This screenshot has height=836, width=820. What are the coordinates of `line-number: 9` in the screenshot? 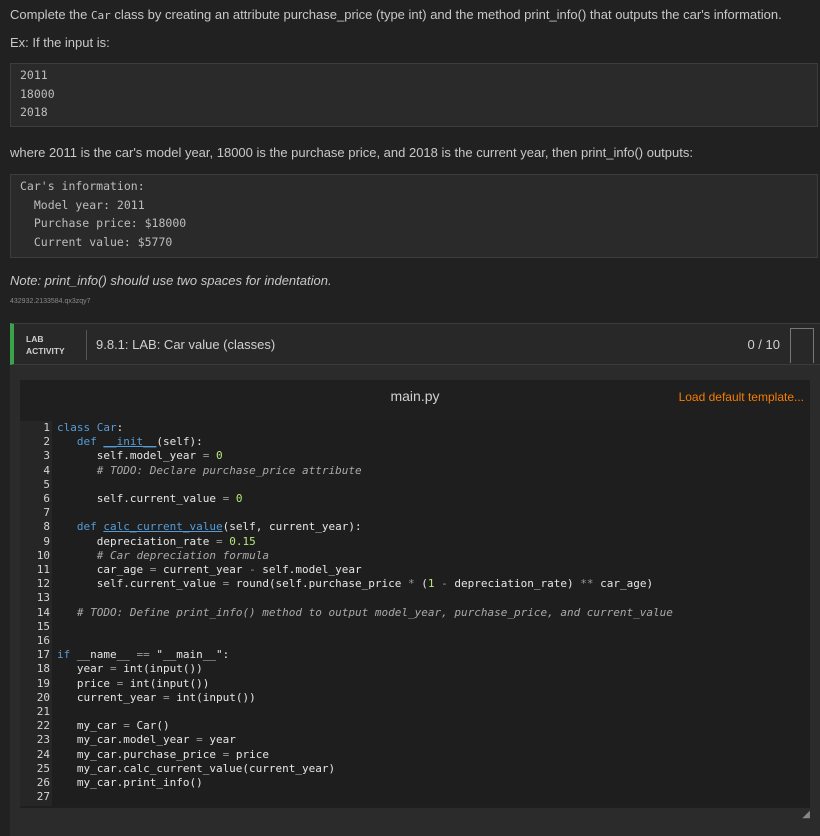 It's located at (46, 541).